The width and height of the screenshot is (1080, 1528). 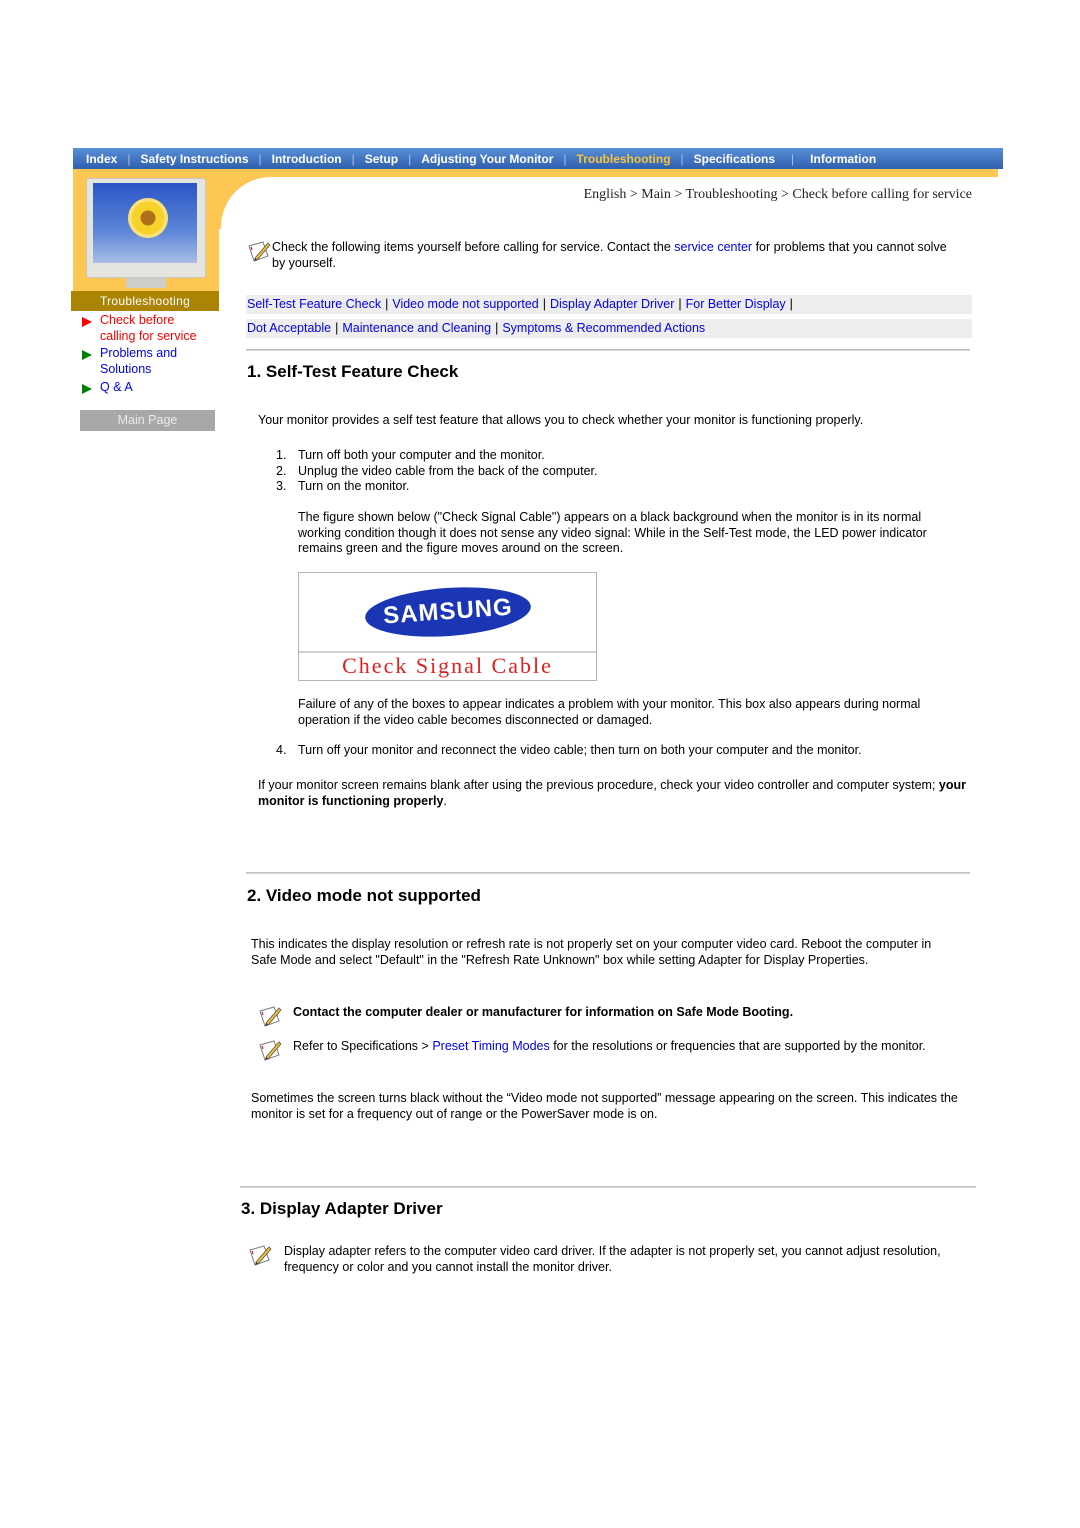 I want to click on sidebar-item-qa: Q & A, so click(x=150, y=388).